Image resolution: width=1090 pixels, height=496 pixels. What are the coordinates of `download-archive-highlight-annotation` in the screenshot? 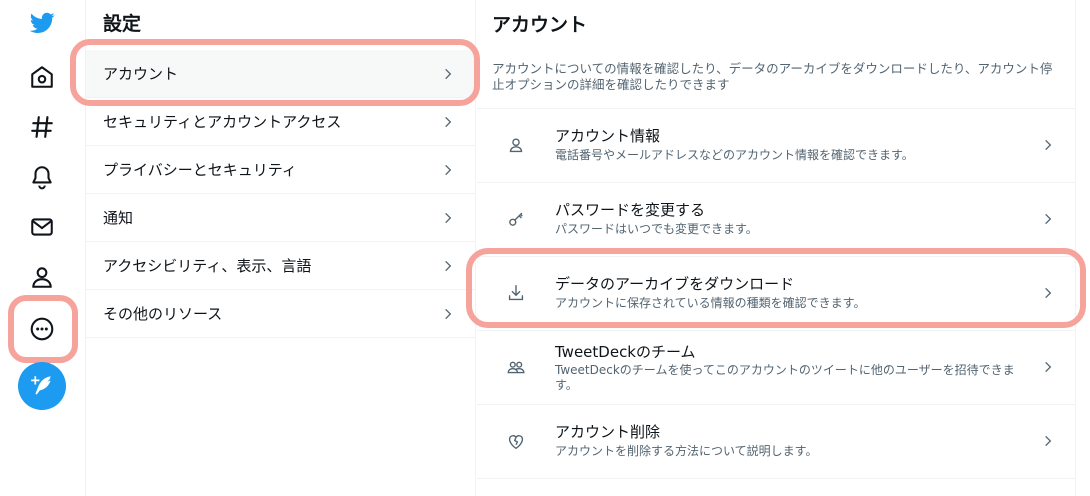 It's located at (776, 288).